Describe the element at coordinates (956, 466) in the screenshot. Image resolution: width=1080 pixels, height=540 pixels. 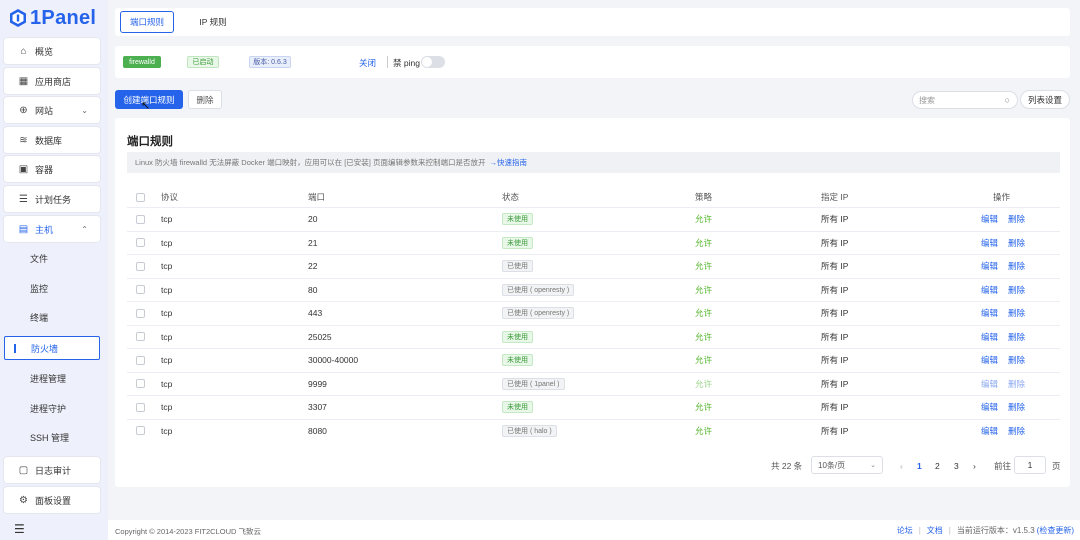
I see `page-number: 3` at that location.